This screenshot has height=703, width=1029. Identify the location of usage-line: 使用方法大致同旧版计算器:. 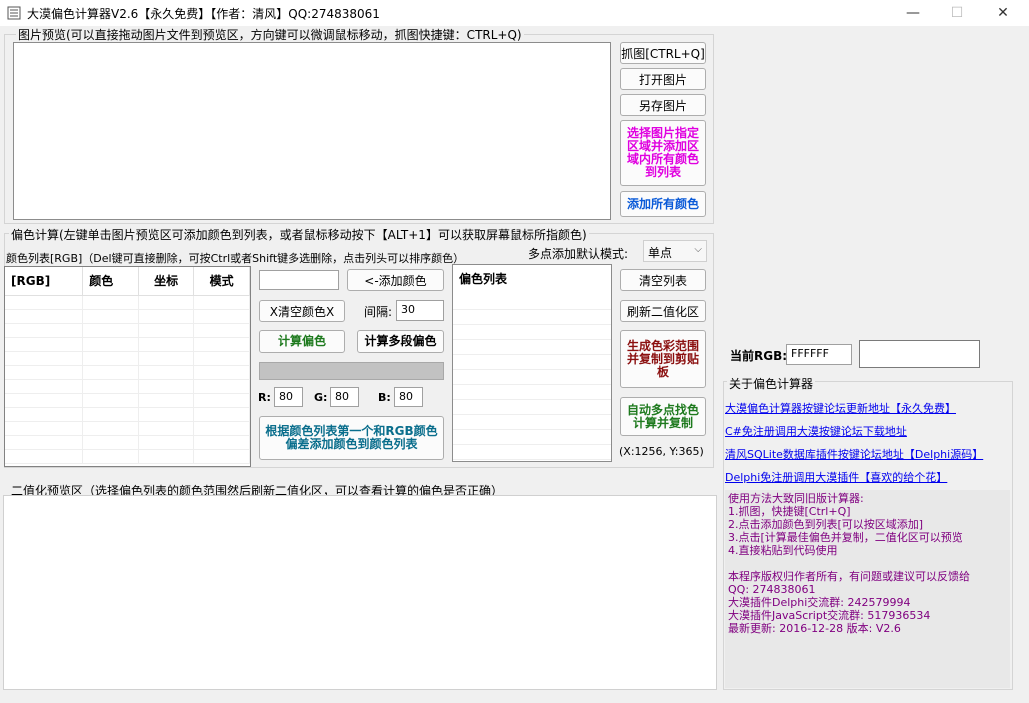
(796, 498).